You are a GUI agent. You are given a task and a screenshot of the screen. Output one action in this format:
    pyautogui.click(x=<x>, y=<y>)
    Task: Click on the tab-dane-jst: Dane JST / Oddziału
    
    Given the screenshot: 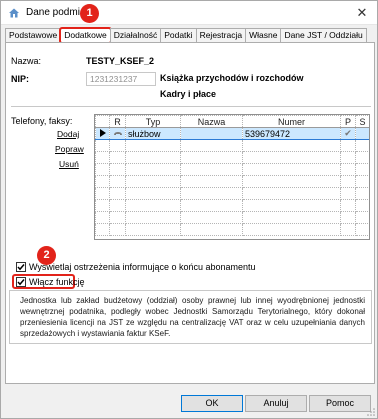 What is the action you would take?
    pyautogui.click(x=323, y=35)
    